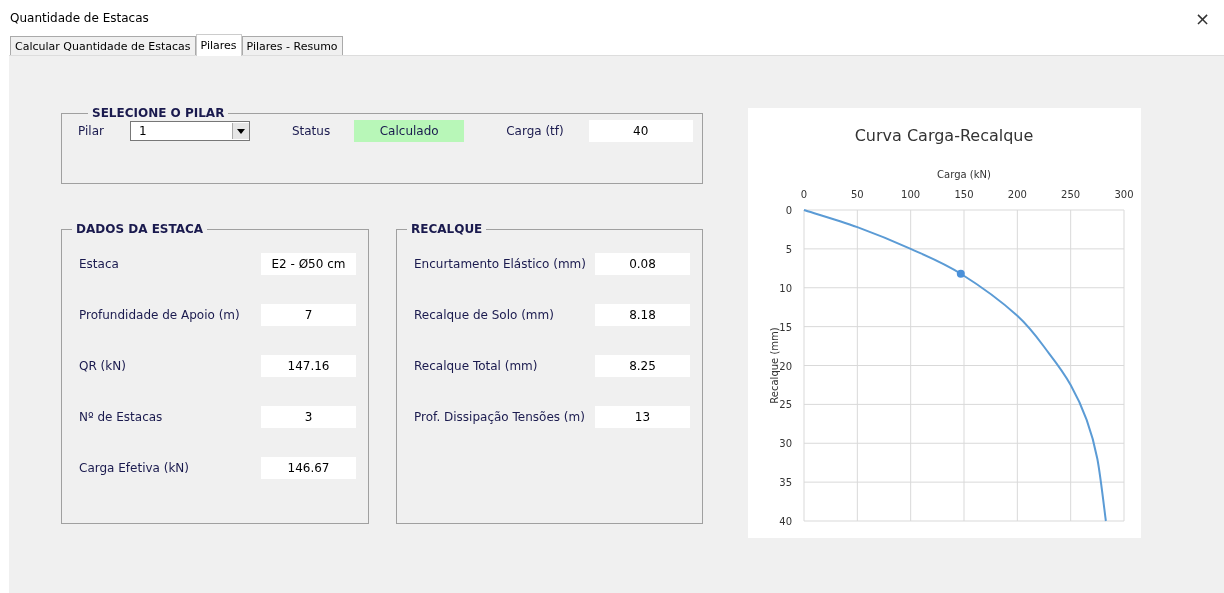 The width and height of the screenshot is (1224, 593). What do you see at coordinates (500, 264) in the screenshot?
I see `field-label: Encurtamento Elástico (mm)` at bounding box center [500, 264].